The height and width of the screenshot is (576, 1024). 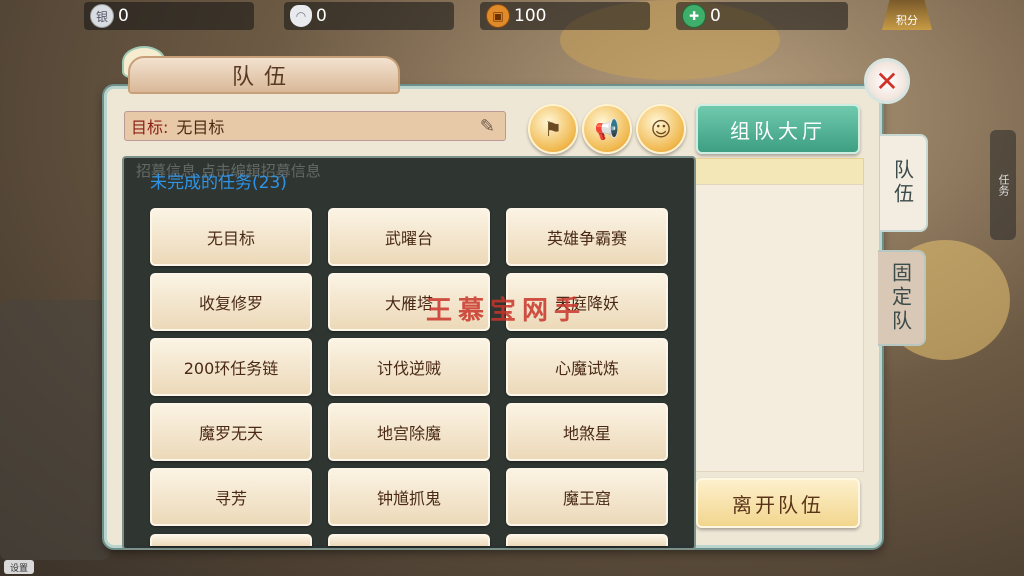 What do you see at coordinates (694, 16) in the screenshot?
I see `jade-icon: ✚` at bounding box center [694, 16].